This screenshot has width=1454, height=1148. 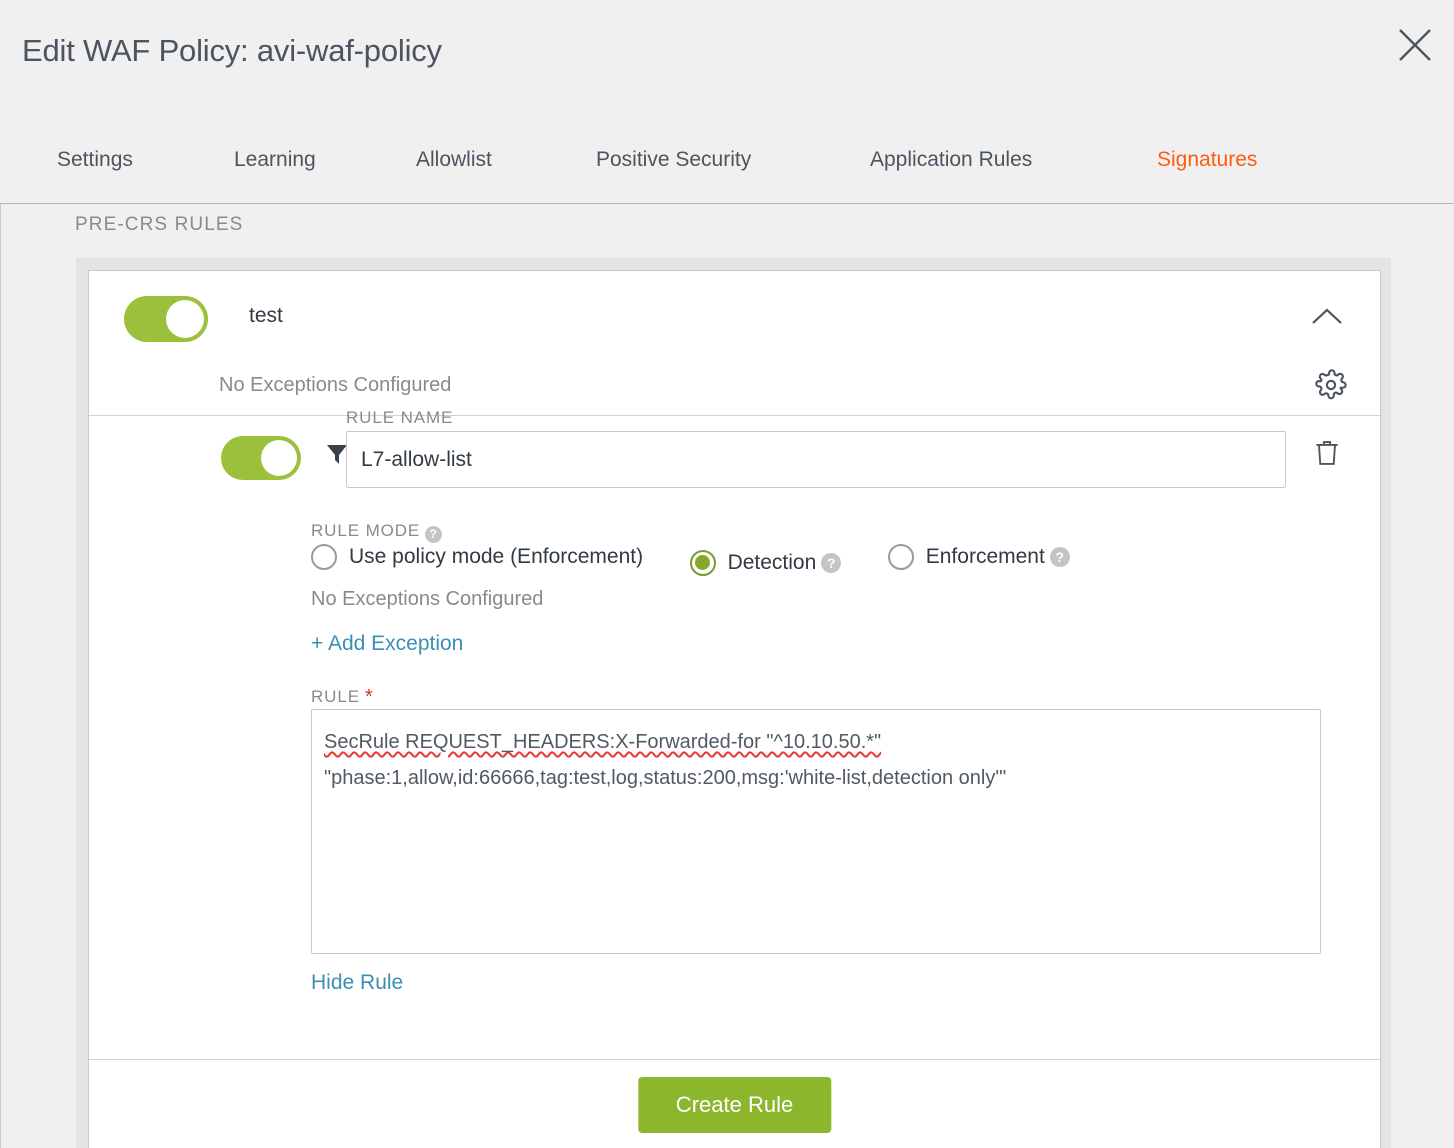 What do you see at coordinates (951, 160) in the screenshot?
I see `tab-application-rules: Application Rules` at bounding box center [951, 160].